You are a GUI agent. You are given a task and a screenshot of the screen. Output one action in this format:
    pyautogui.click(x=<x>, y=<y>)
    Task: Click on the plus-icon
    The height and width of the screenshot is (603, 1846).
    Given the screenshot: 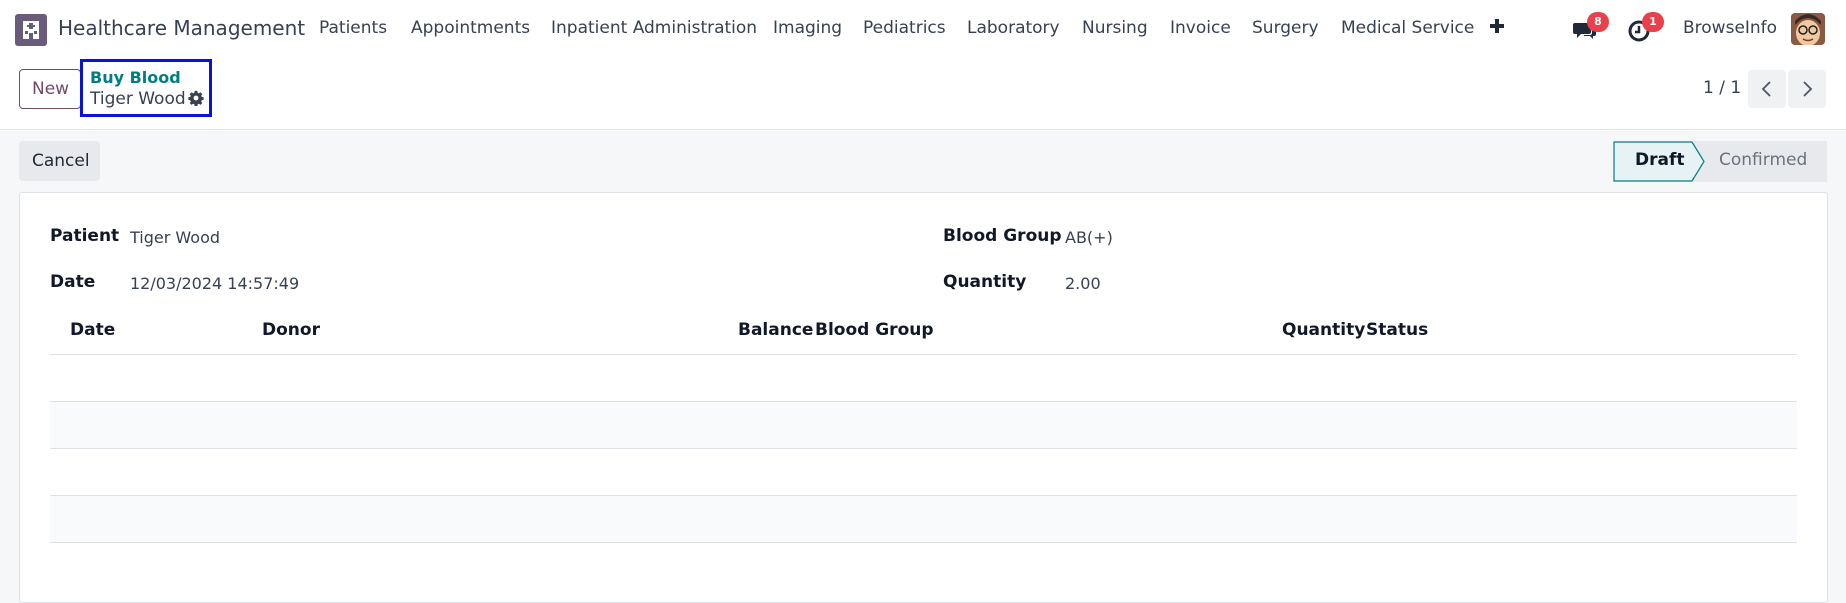 What is the action you would take?
    pyautogui.click(x=1497, y=26)
    